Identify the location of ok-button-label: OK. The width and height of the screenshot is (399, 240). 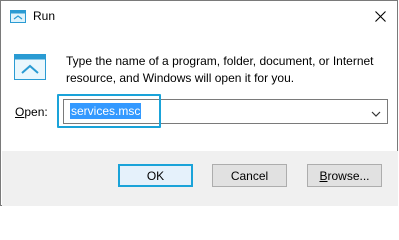
(155, 175).